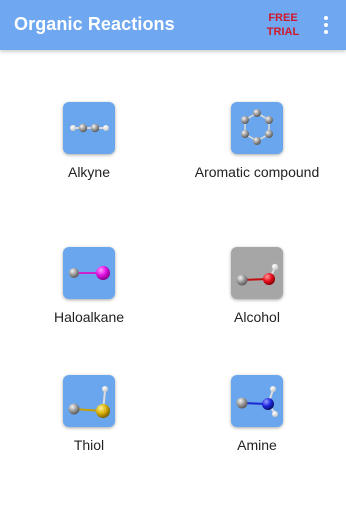 This screenshot has width=346, height=512. I want to click on grid-item-thiol: Thiol, so click(89, 415).